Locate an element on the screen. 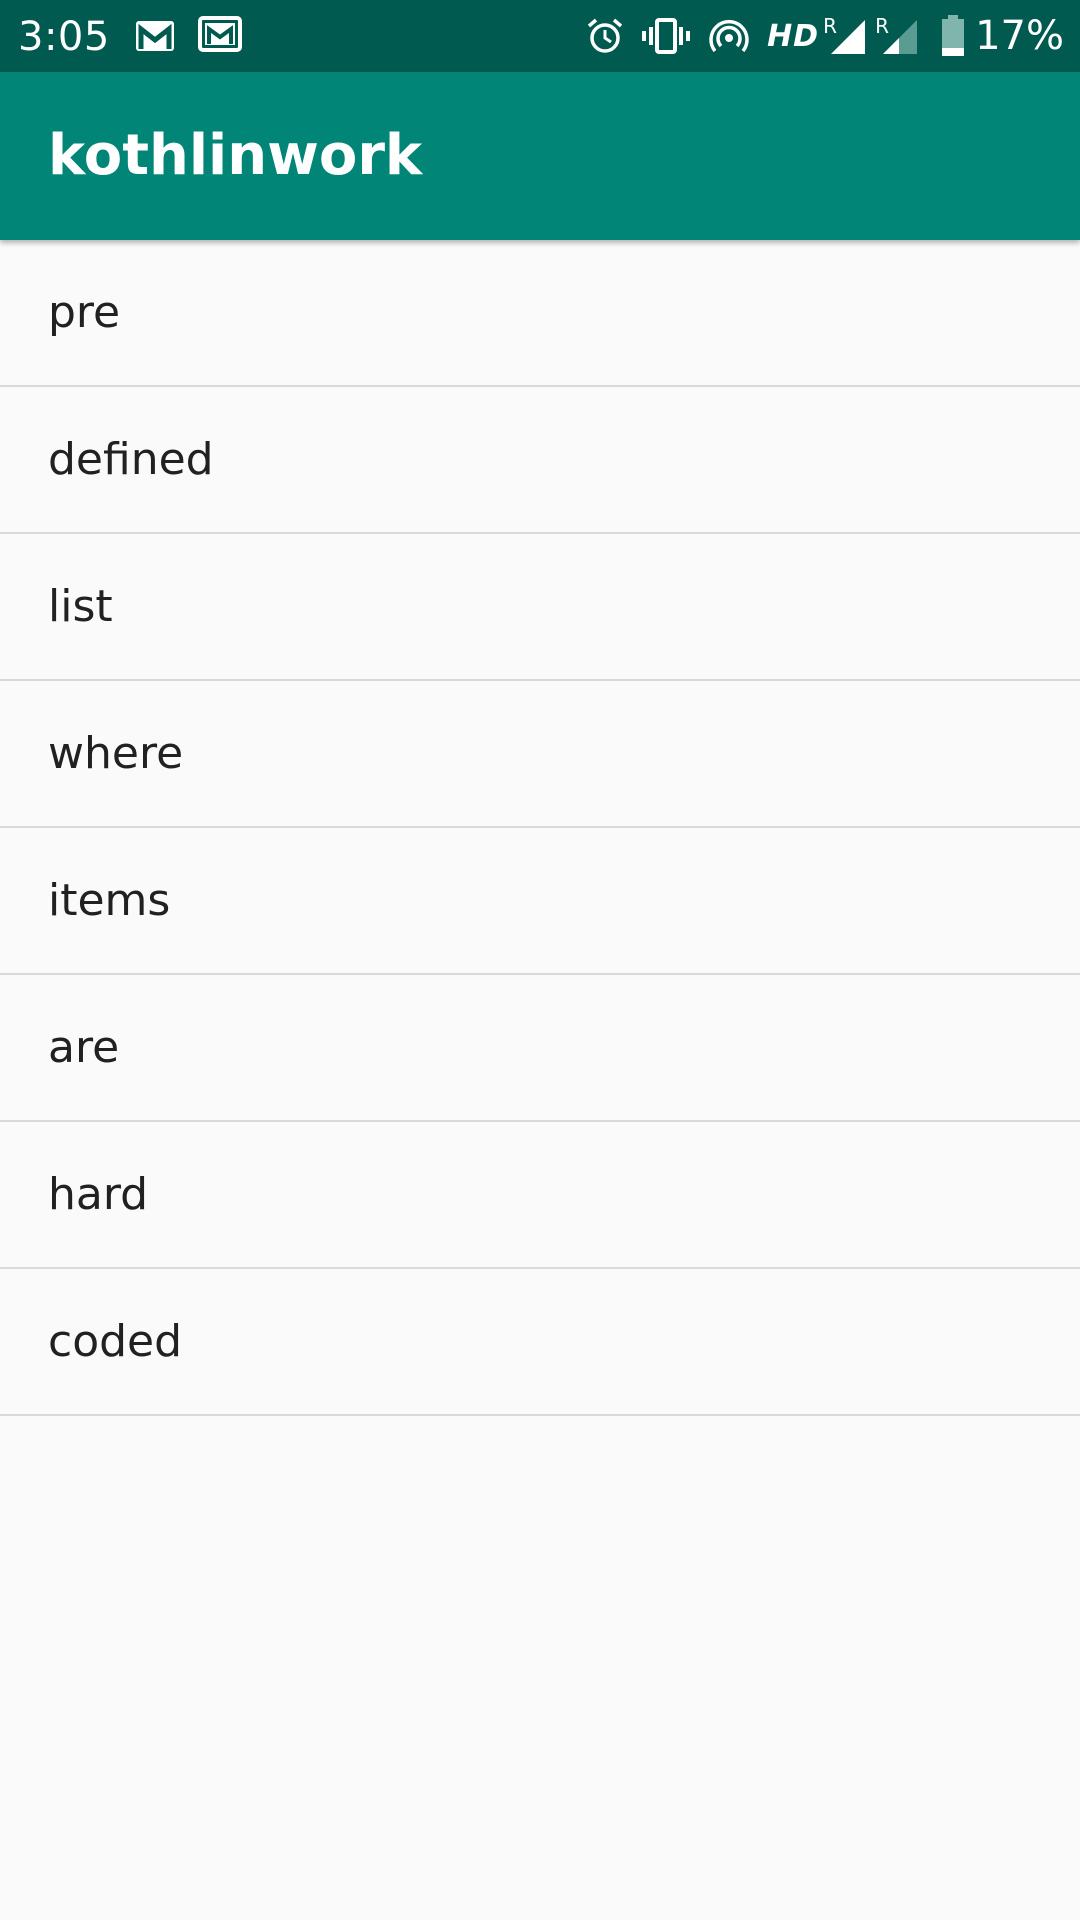  battery-percent: 17% is located at coordinates (1019, 36).